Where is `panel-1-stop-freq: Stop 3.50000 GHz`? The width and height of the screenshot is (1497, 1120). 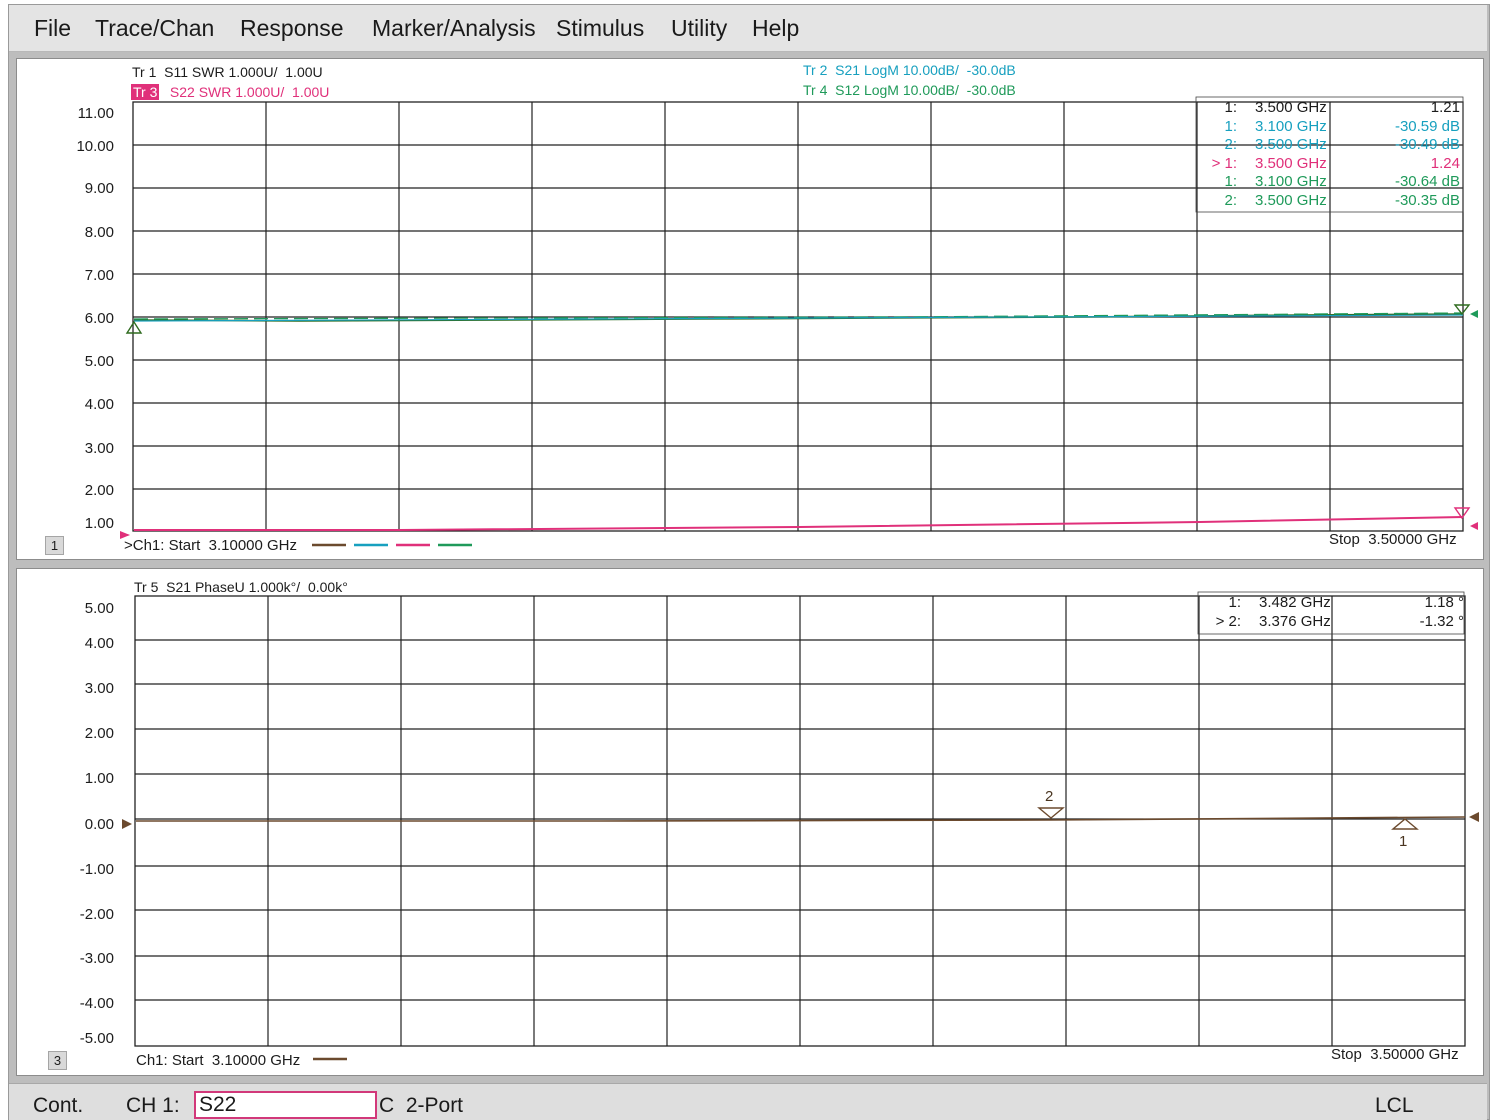
panel-1-stop-freq: Stop 3.50000 GHz is located at coordinates (1393, 539).